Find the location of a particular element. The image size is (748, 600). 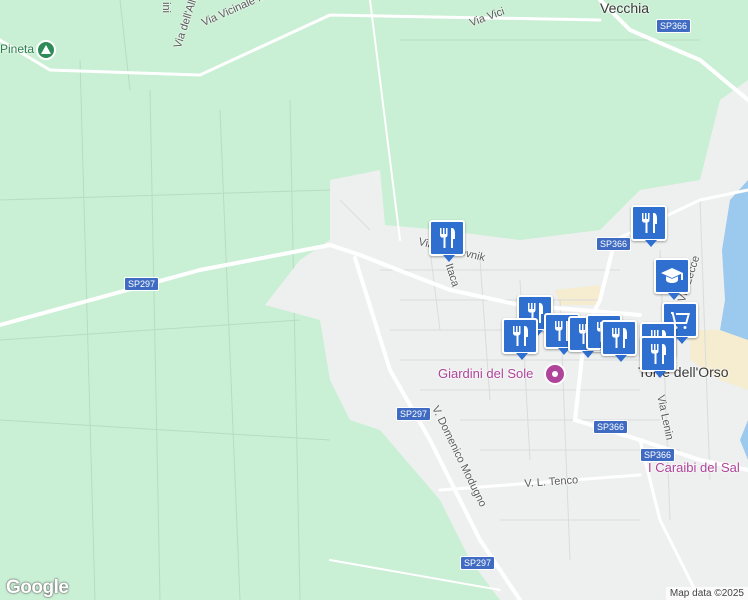

street-label-ini: ini is located at coordinates (166, 8).